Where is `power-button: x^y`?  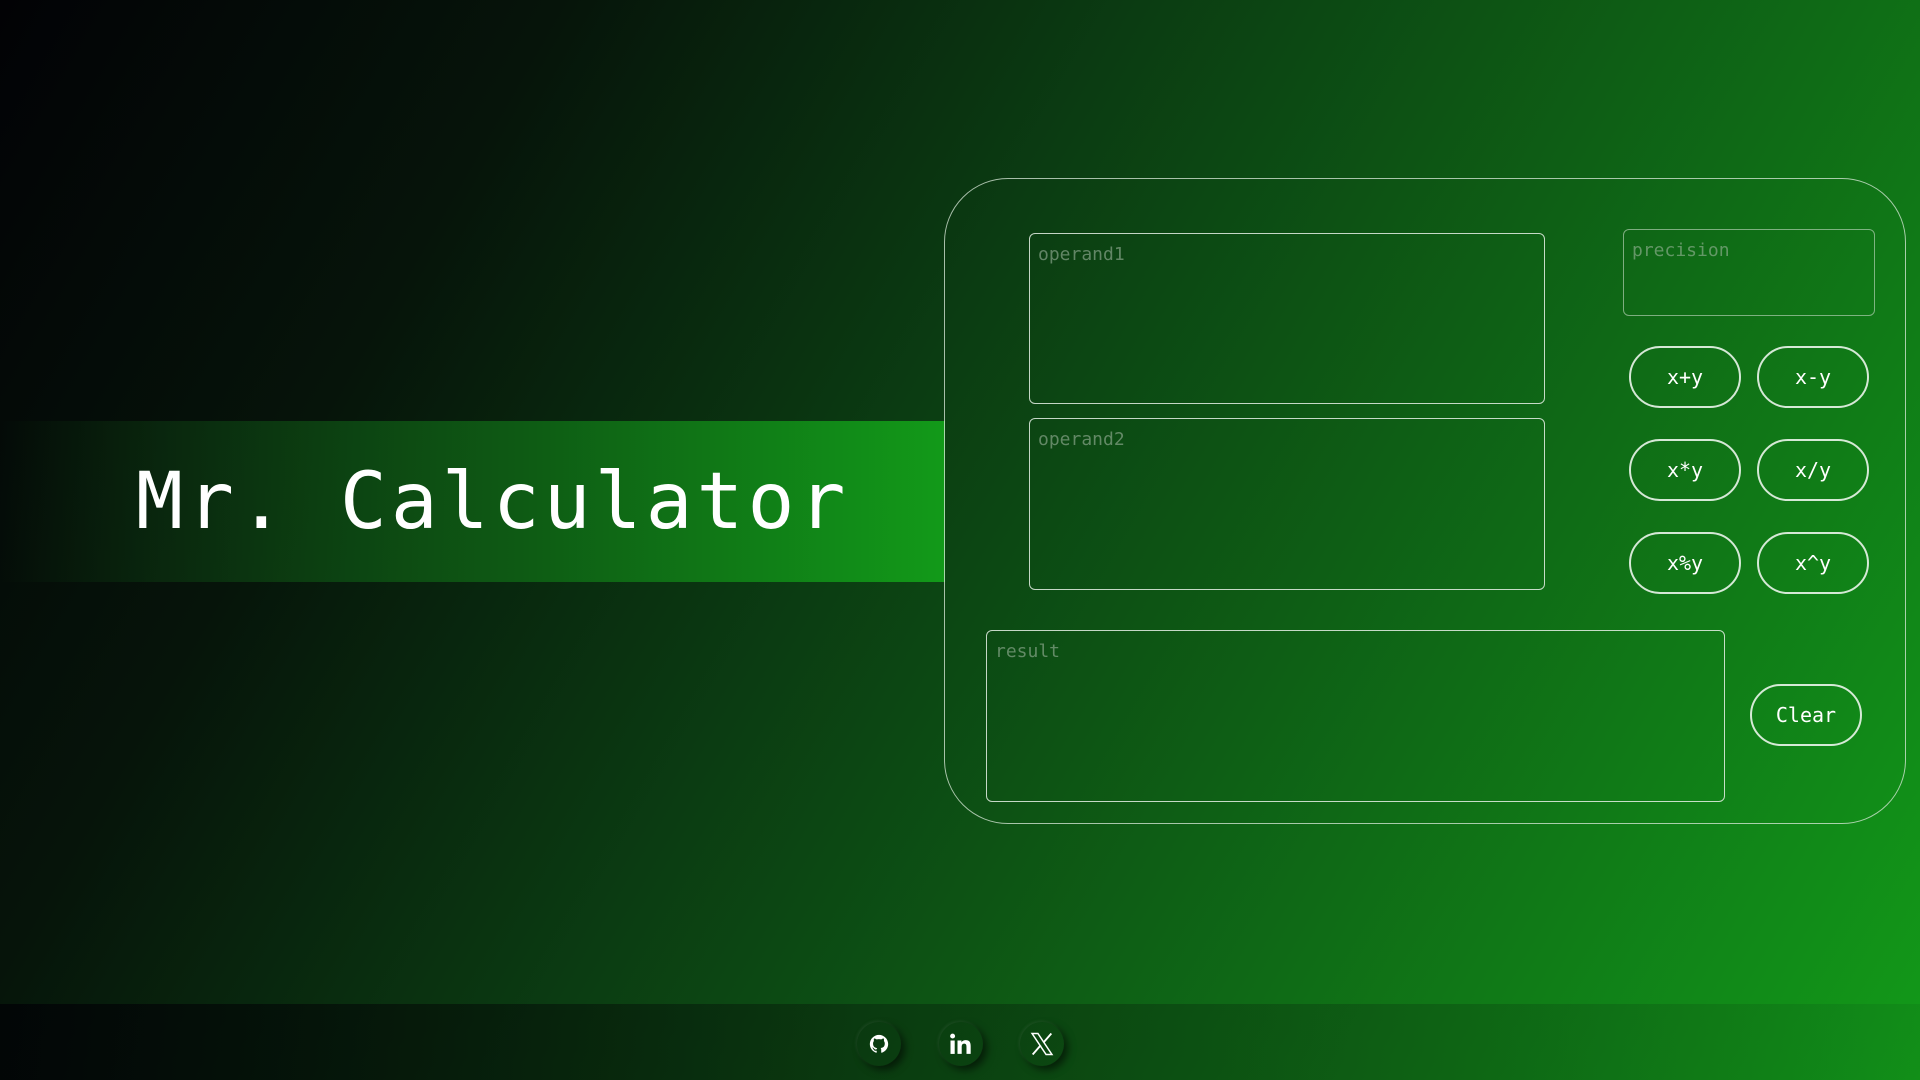 power-button: x^y is located at coordinates (1813, 563).